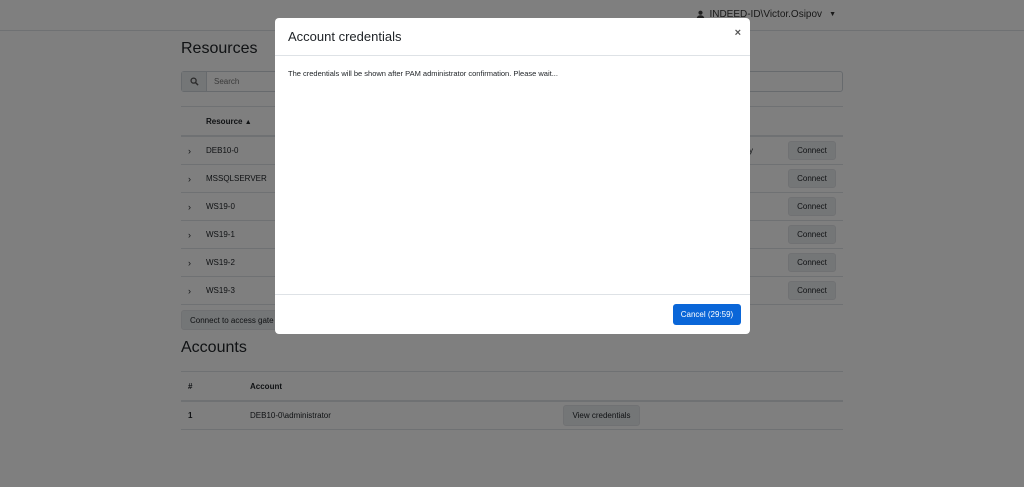 The image size is (1024, 487). Describe the element at coordinates (738, 33) in the screenshot. I see `close-icon: ×` at that location.